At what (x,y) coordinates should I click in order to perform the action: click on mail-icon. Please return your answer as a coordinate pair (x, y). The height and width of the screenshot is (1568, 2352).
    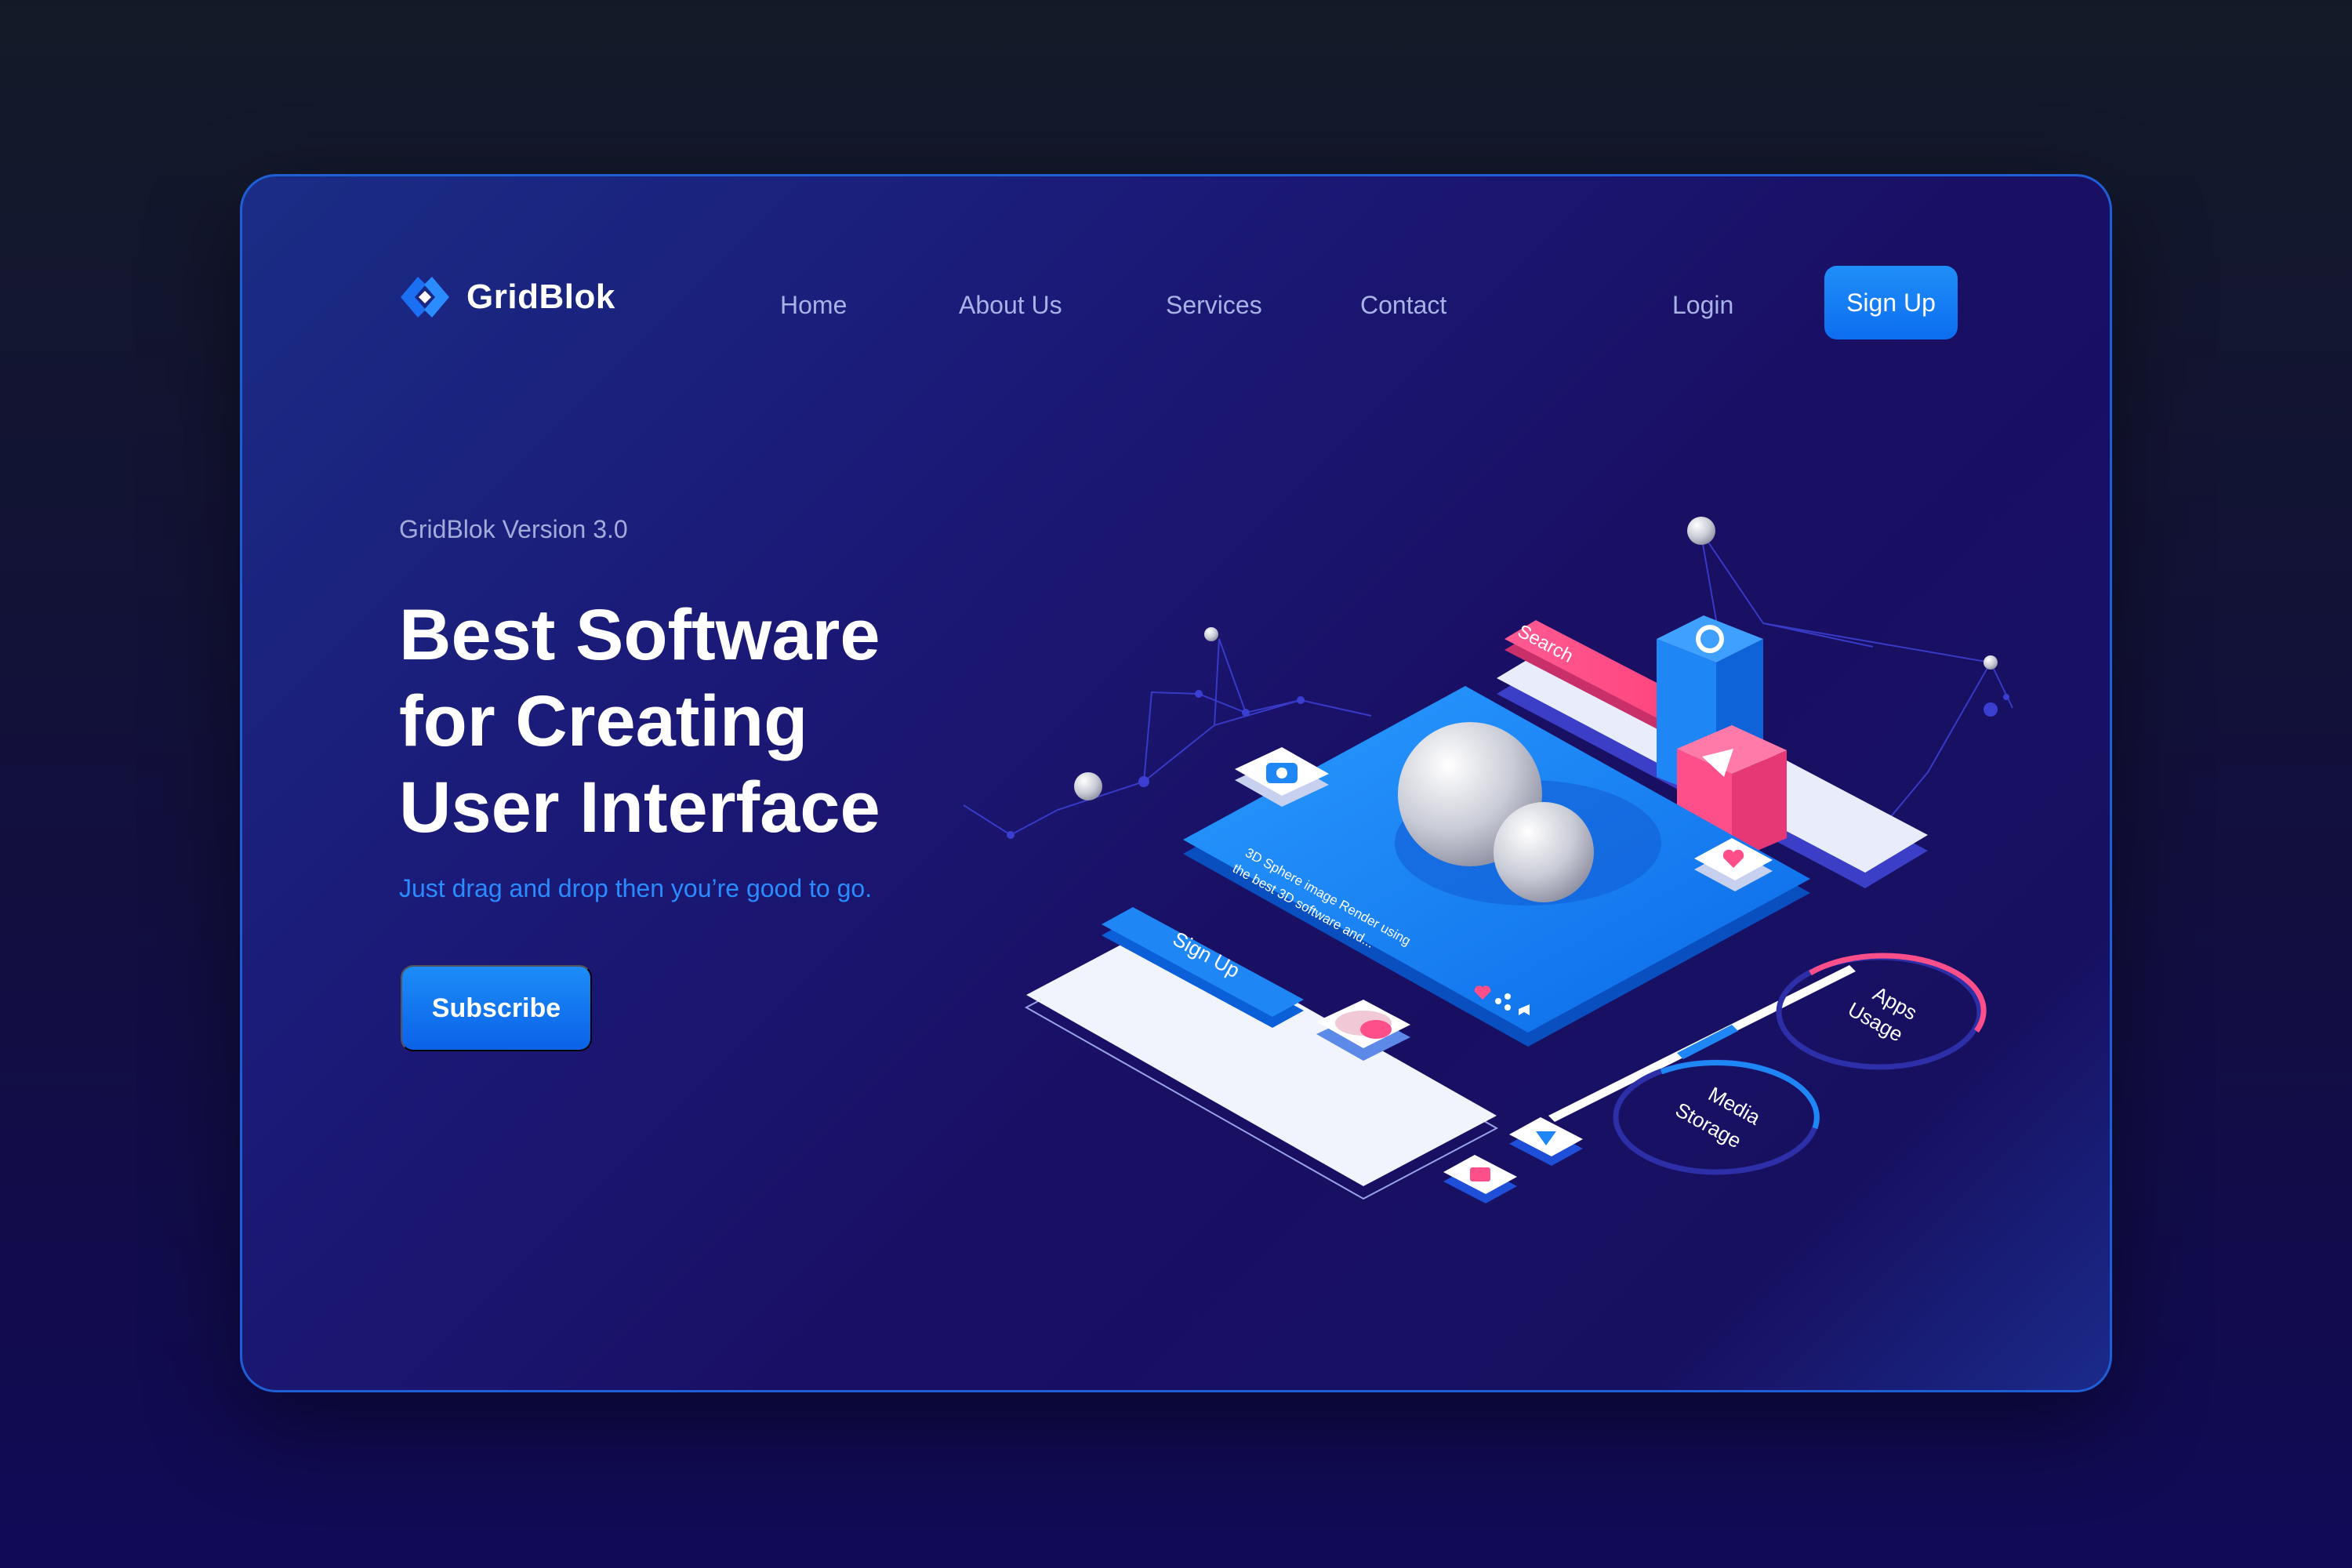
    Looking at the image, I should click on (1480, 1174).